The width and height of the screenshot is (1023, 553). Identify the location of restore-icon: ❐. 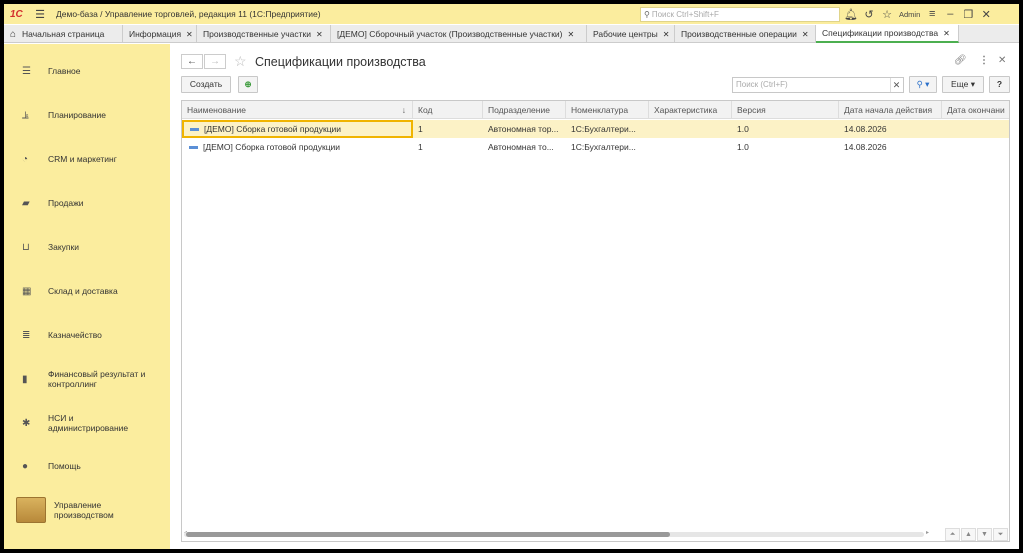
(968, 14).